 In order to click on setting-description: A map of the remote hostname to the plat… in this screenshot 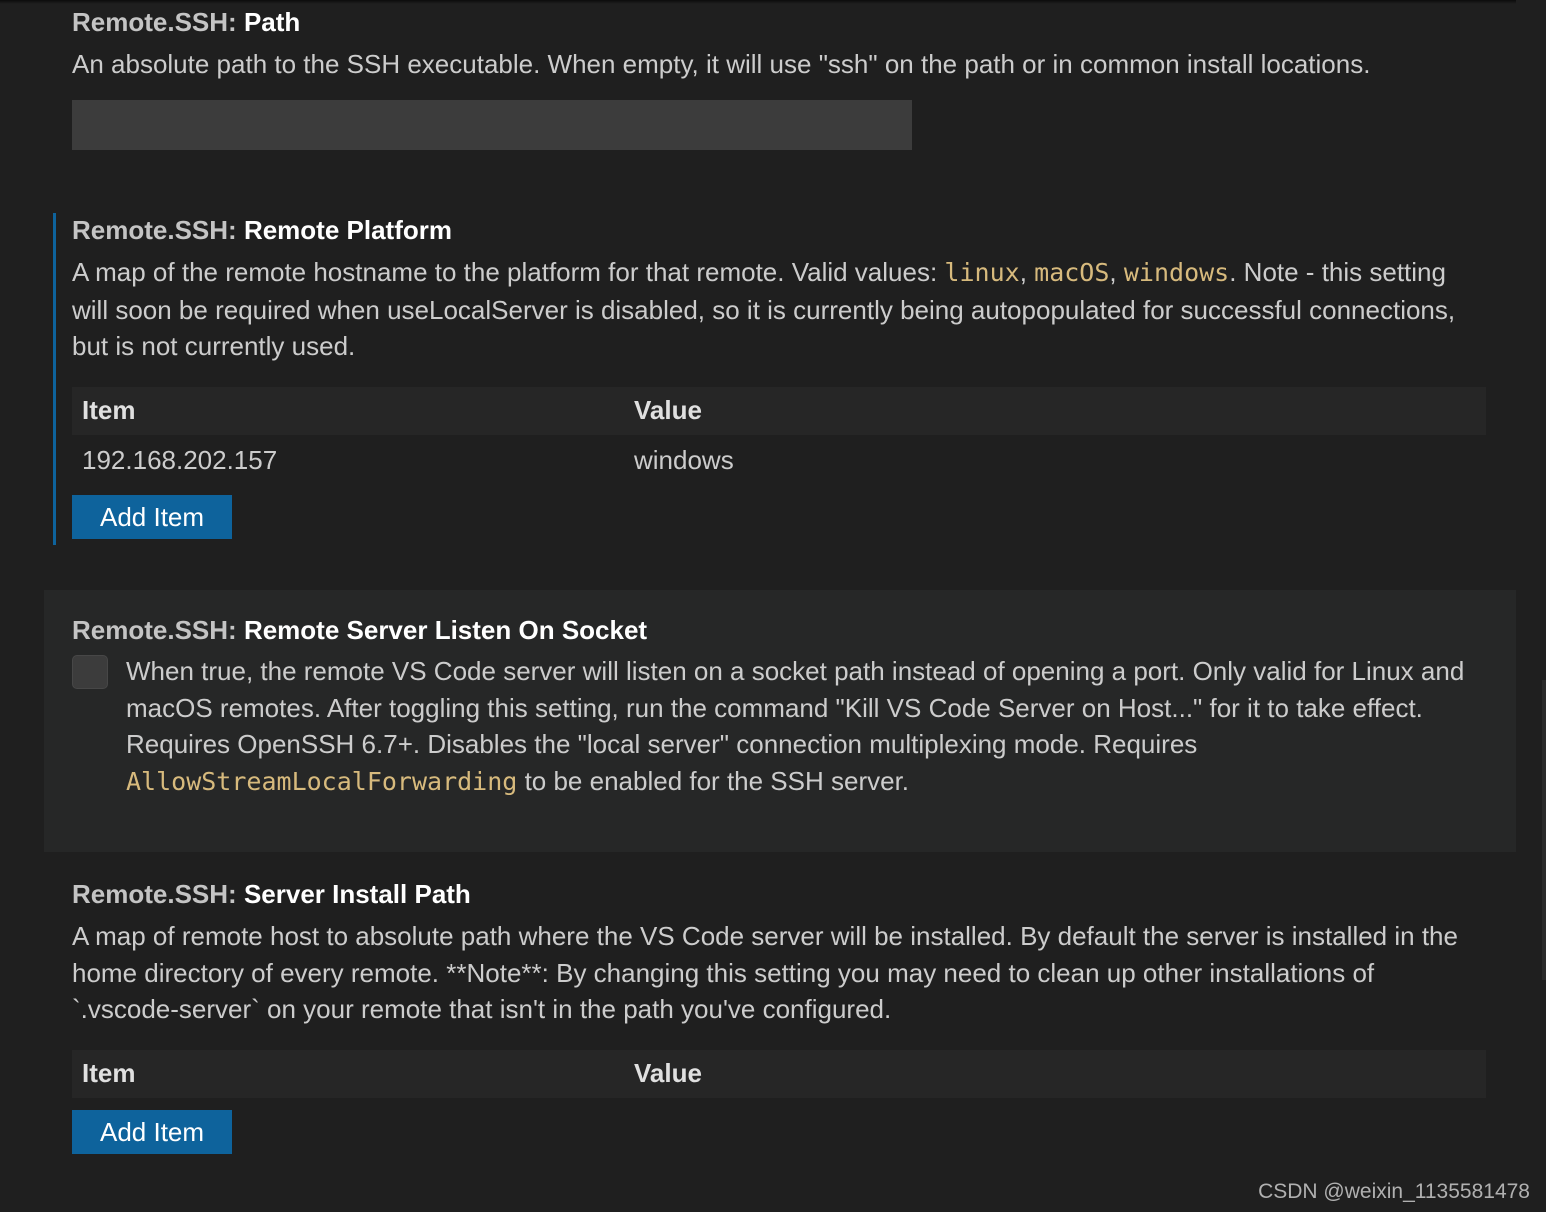, I will do `click(779, 309)`.